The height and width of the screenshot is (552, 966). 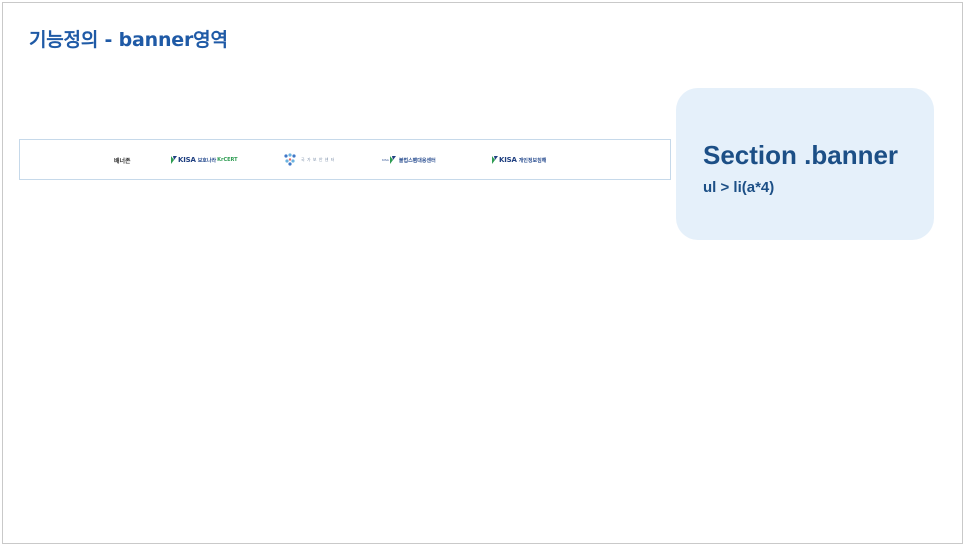 I want to click on govt-text: 국 가 보 안 센 터, so click(x=318, y=159).